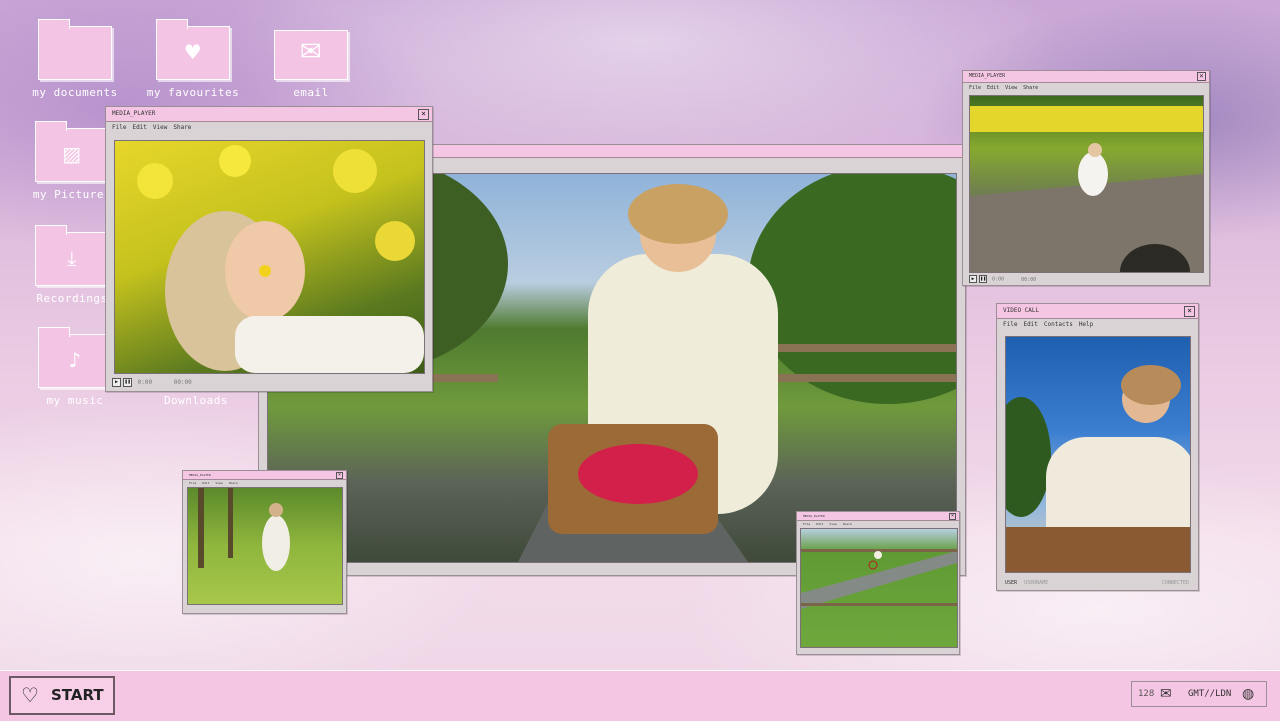 The image size is (1280, 721). I want to click on desktop-icon-label: my documents, so click(75, 92).